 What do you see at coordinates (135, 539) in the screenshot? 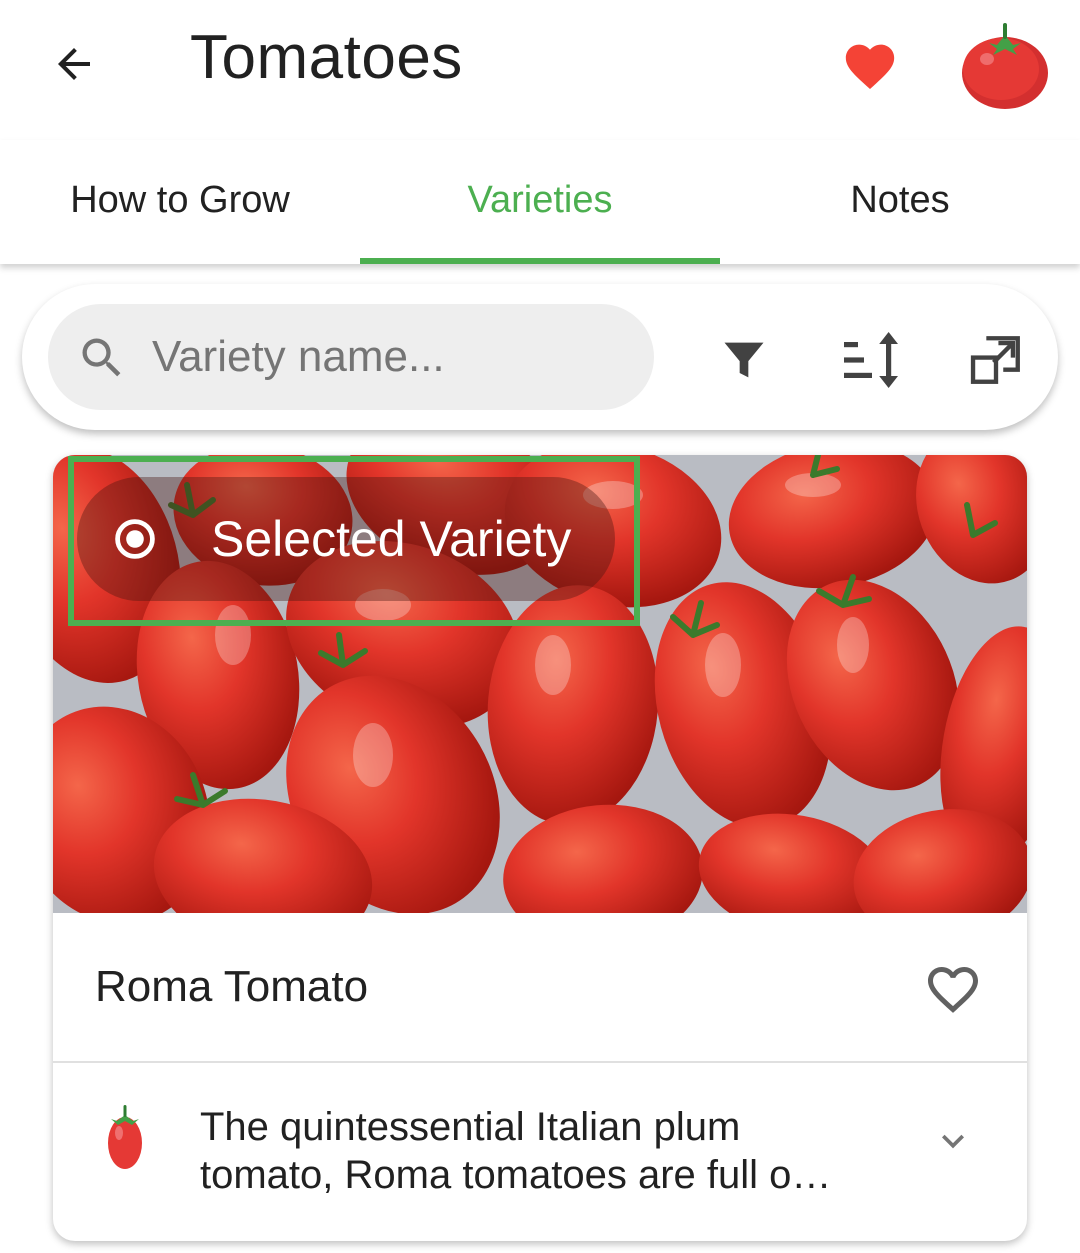
I see `radio-selected-icon` at bounding box center [135, 539].